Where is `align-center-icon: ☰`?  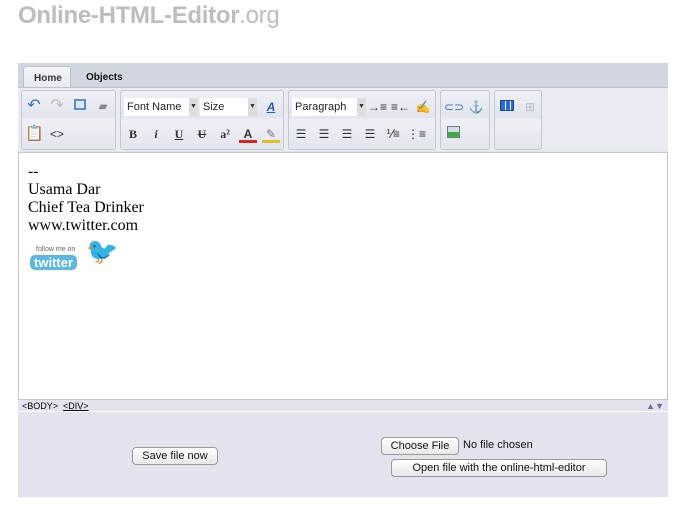
align-center-icon: ☰ is located at coordinates (324, 134).